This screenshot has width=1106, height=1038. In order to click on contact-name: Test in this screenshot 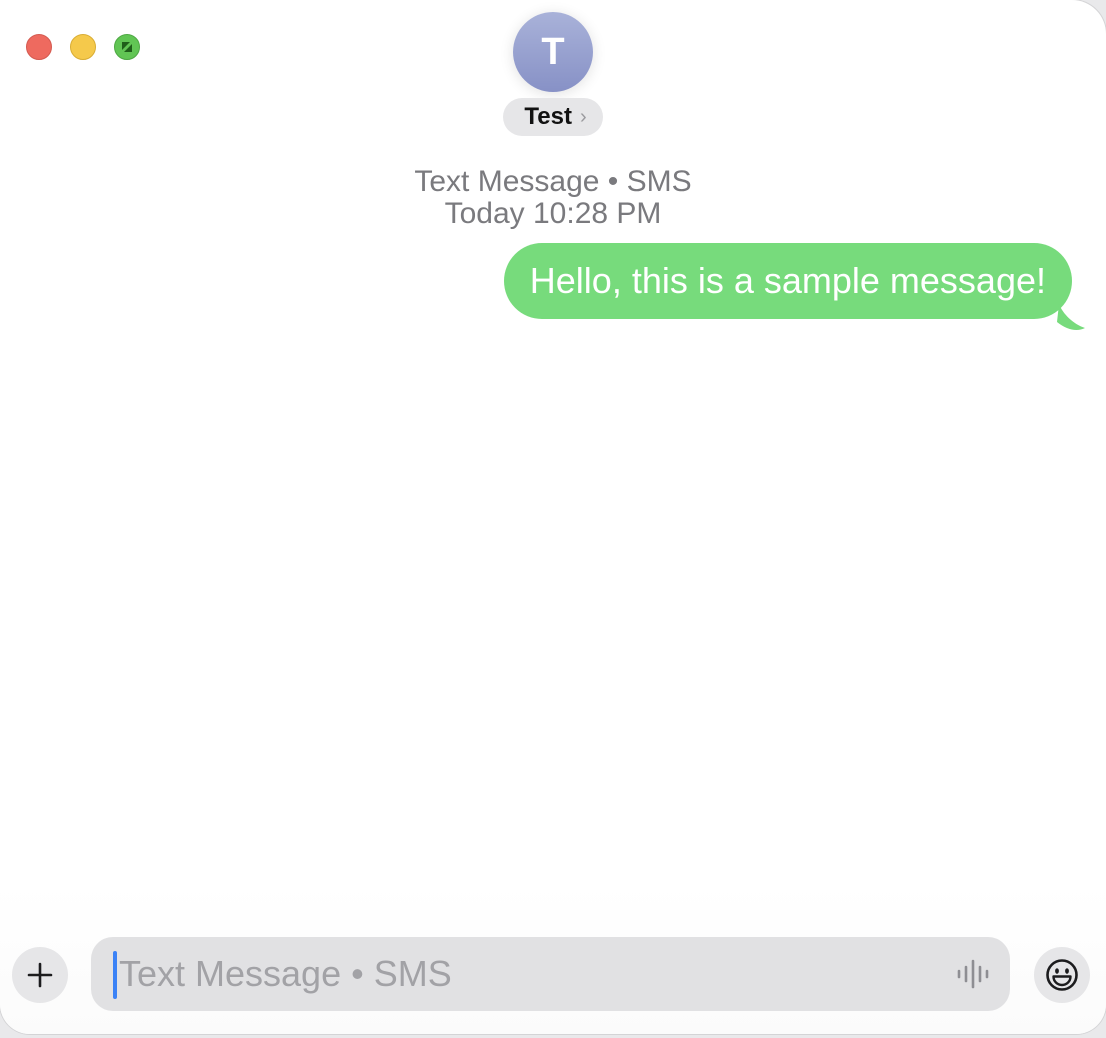, I will do `click(548, 116)`.